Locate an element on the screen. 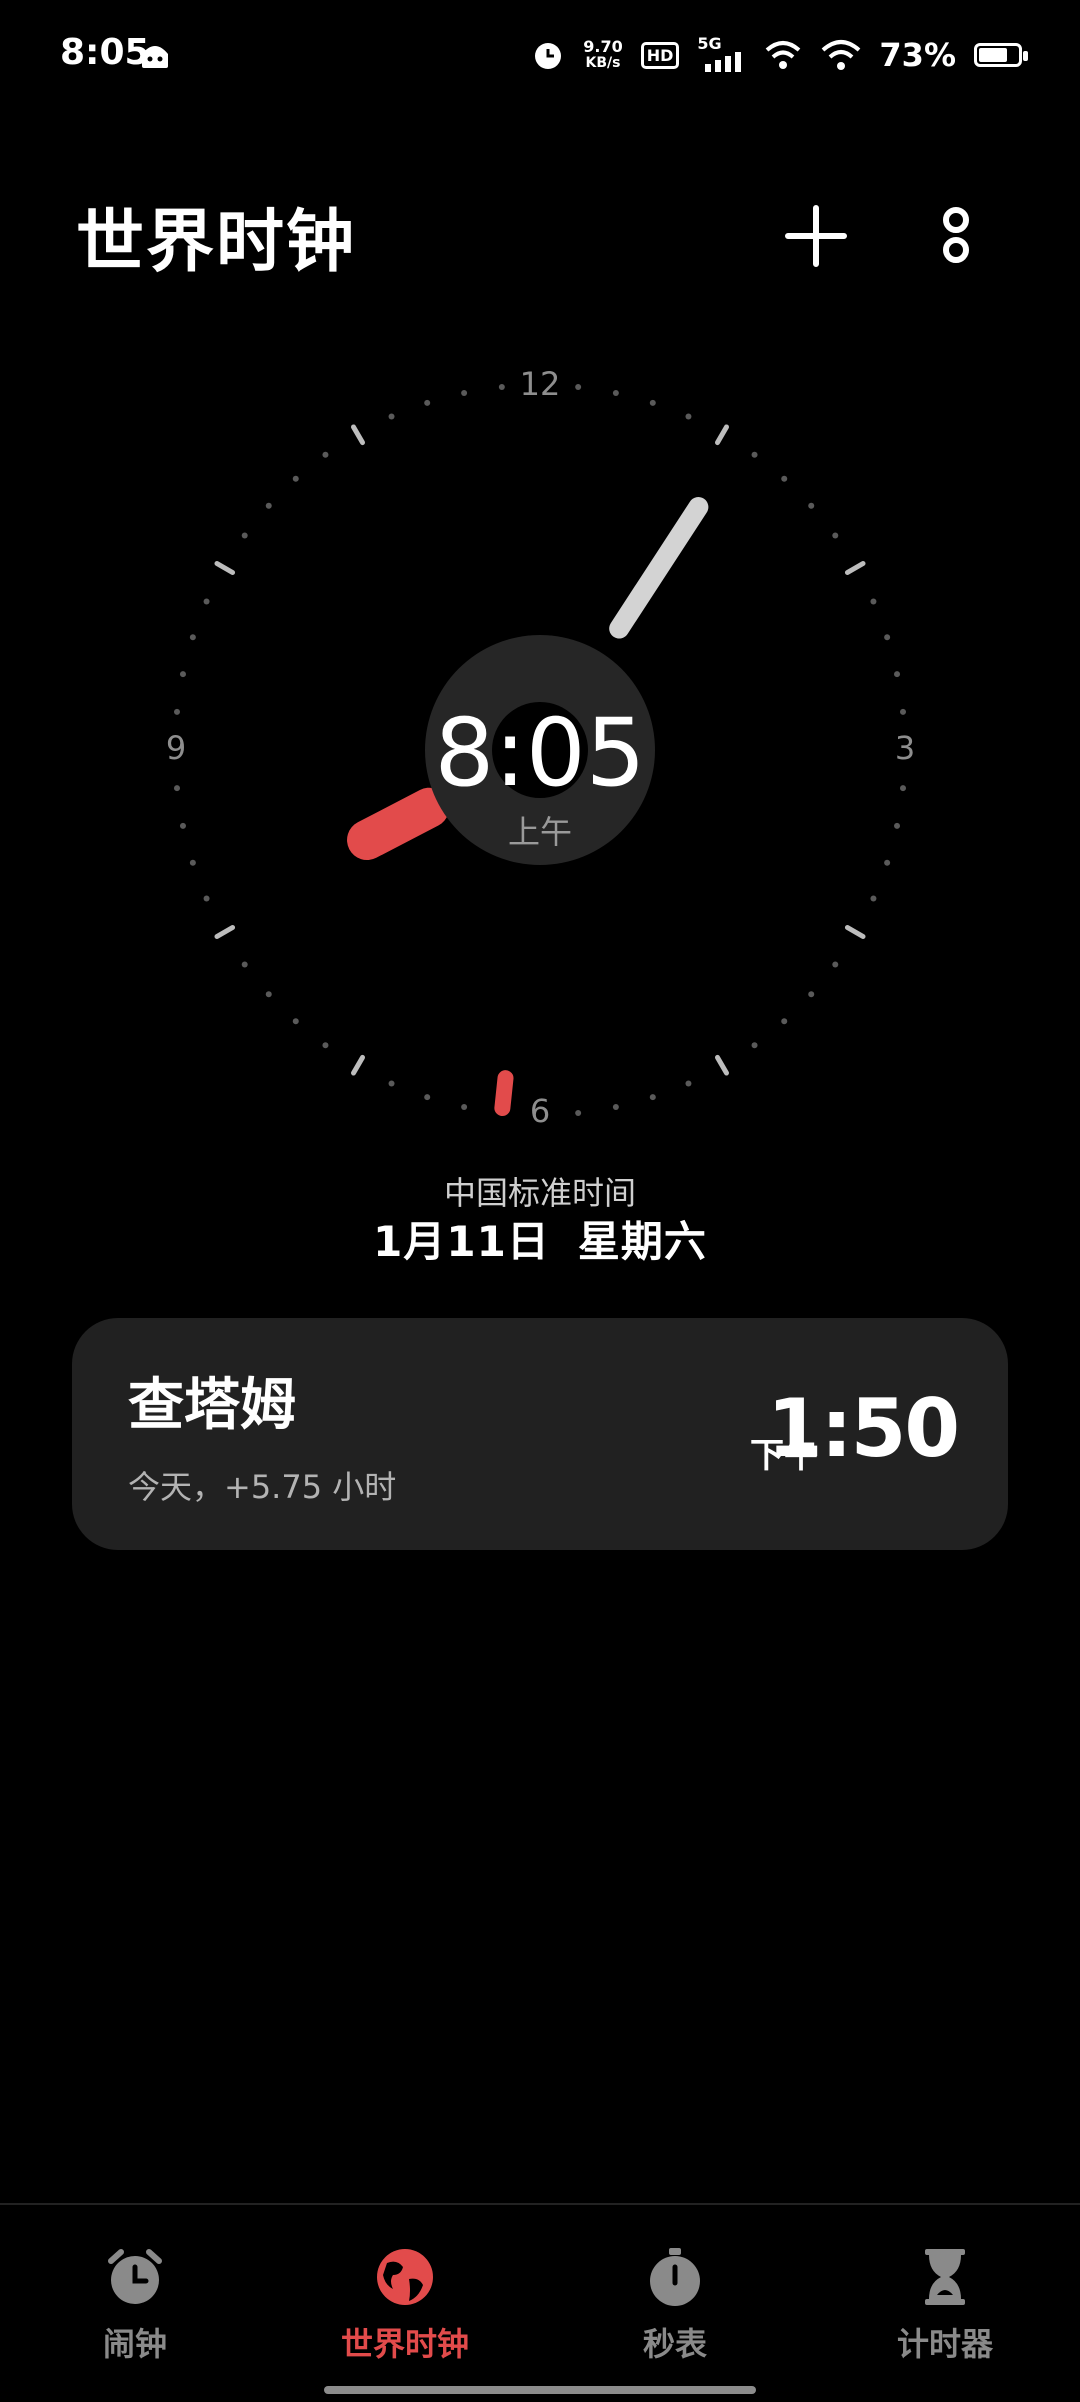  network-speed: 9.70 KB/s is located at coordinates (603, 54).